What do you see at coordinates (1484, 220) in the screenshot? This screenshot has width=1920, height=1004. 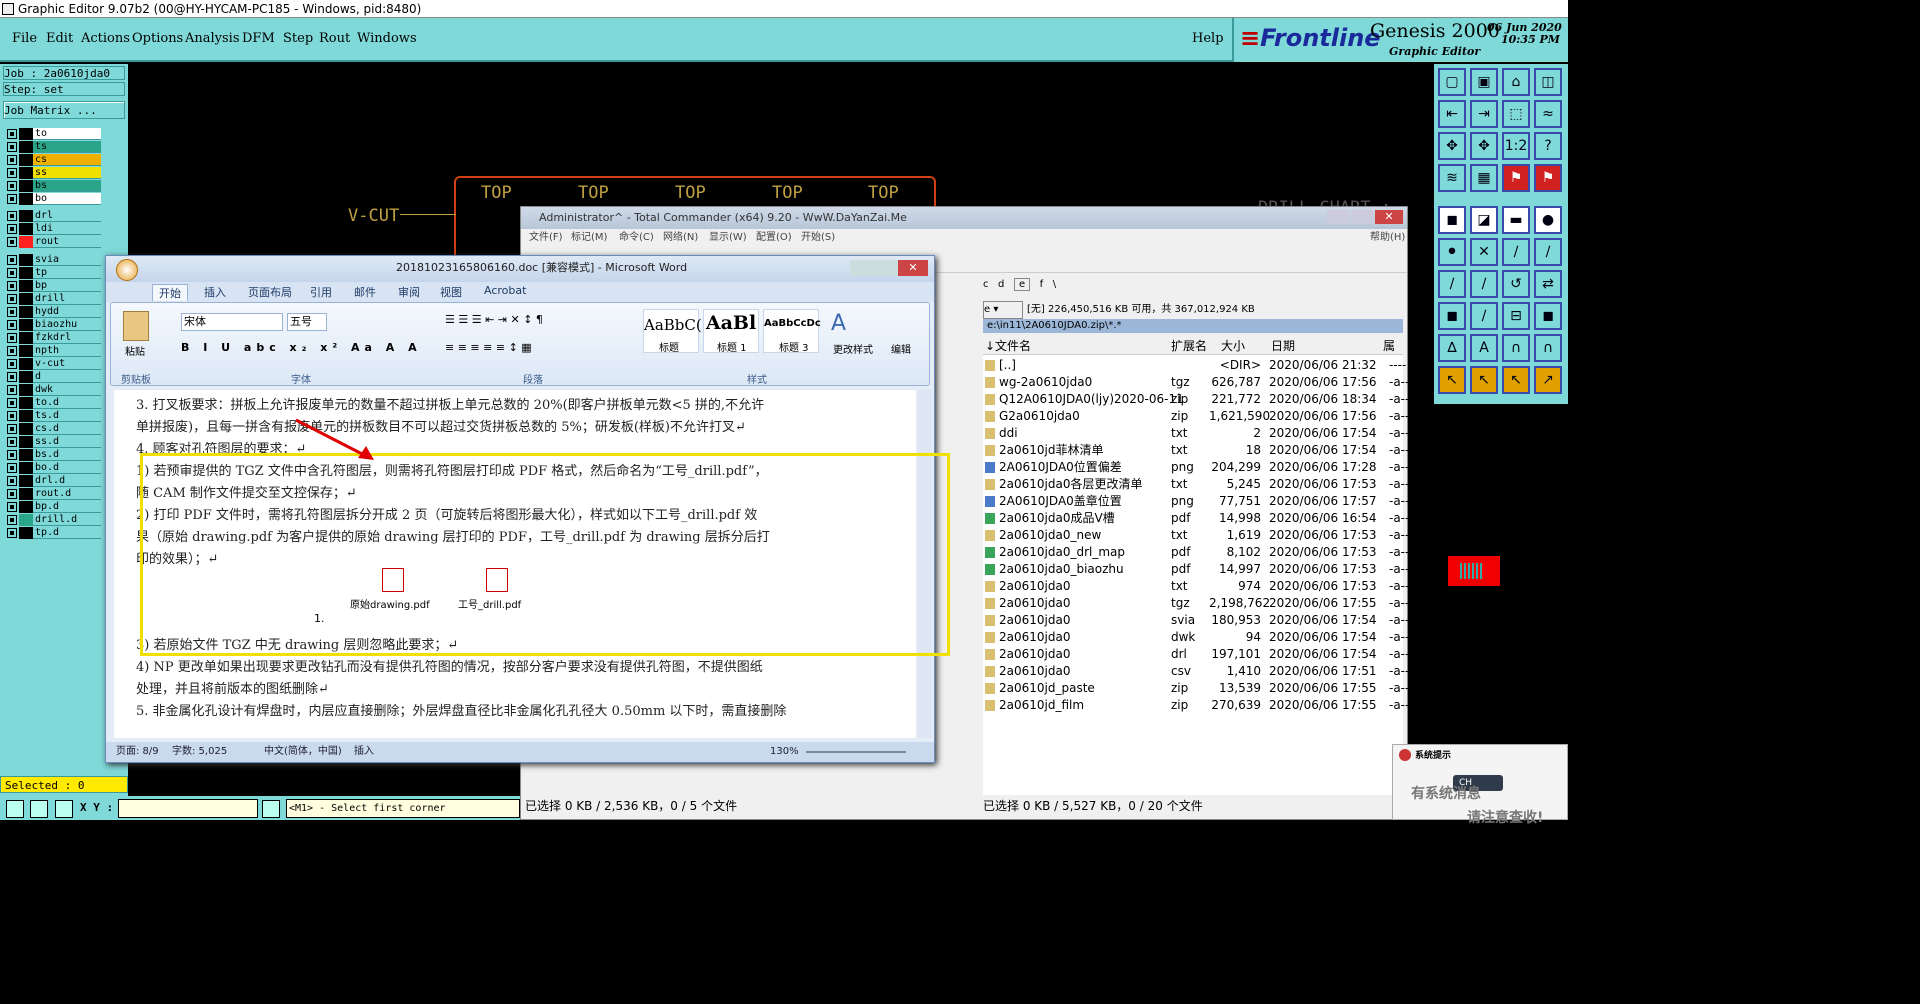 I see `tool-button-icon: ◪` at bounding box center [1484, 220].